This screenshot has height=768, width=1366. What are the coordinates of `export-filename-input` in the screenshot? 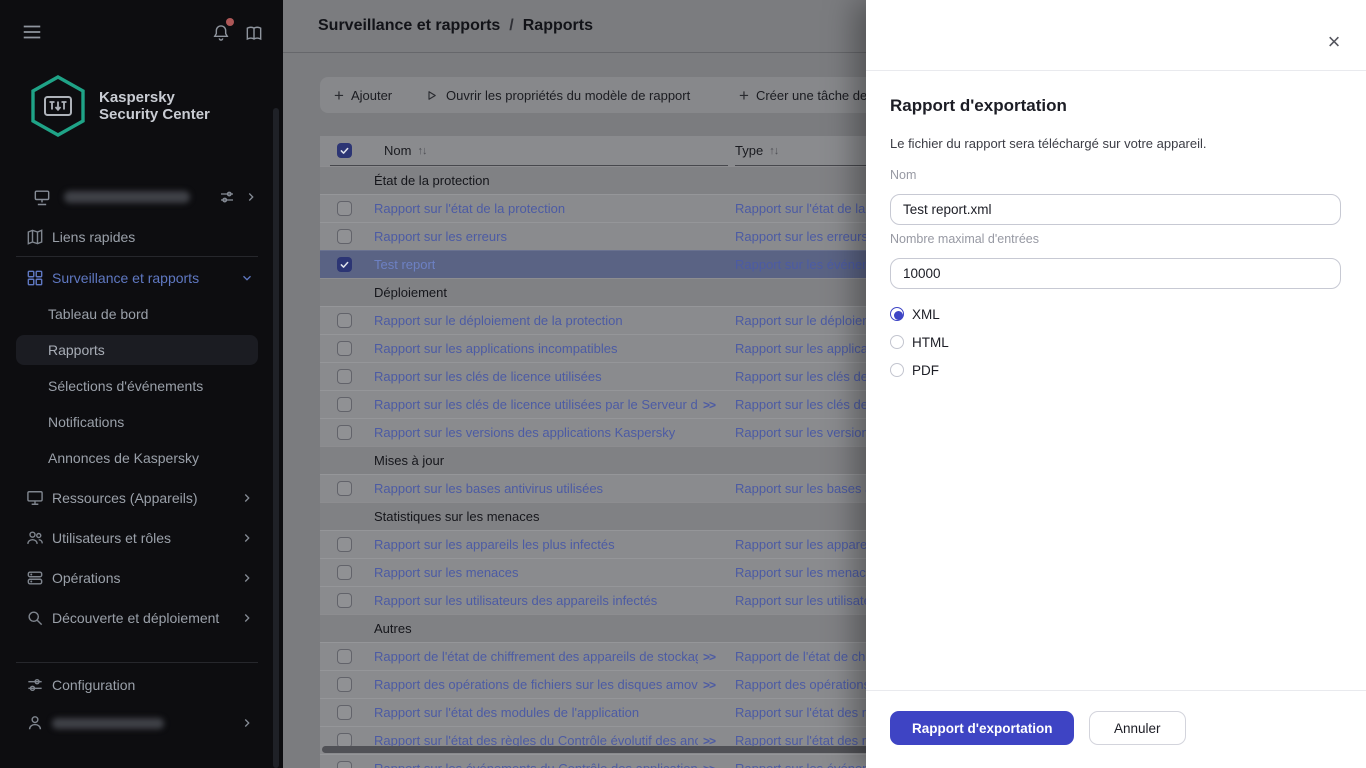 It's located at (1115, 209).